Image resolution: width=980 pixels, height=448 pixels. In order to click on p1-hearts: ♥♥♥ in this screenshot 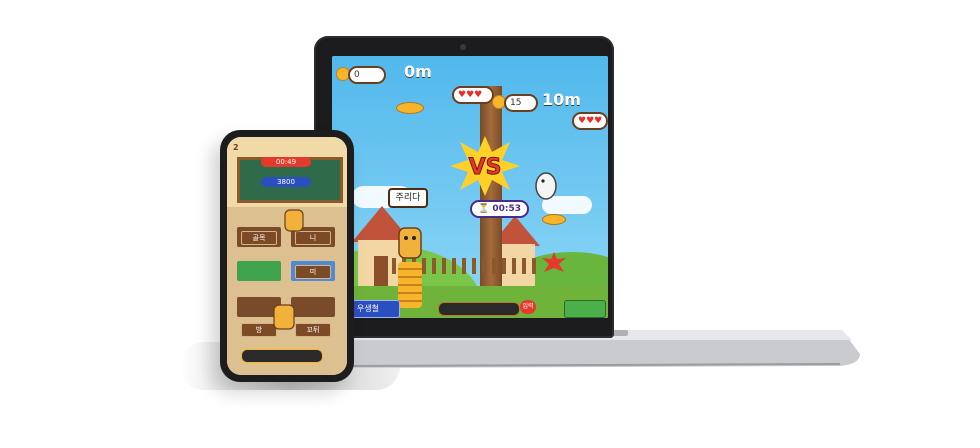, I will do `click(473, 95)`.